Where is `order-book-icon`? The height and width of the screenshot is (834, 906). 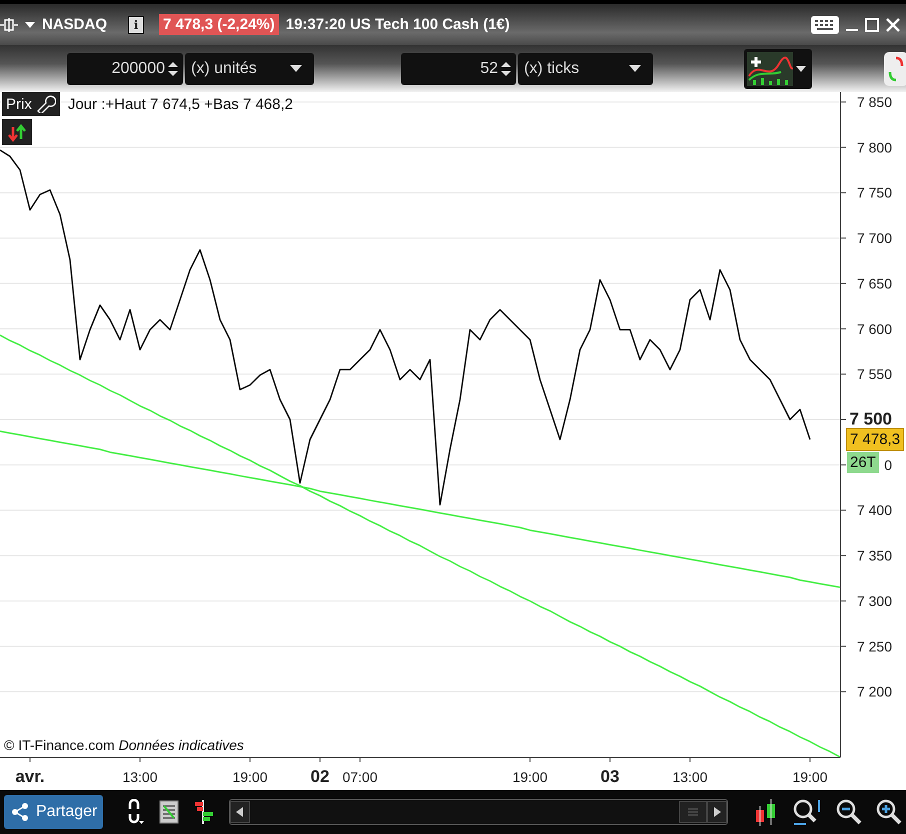
order-book-icon is located at coordinates (204, 812).